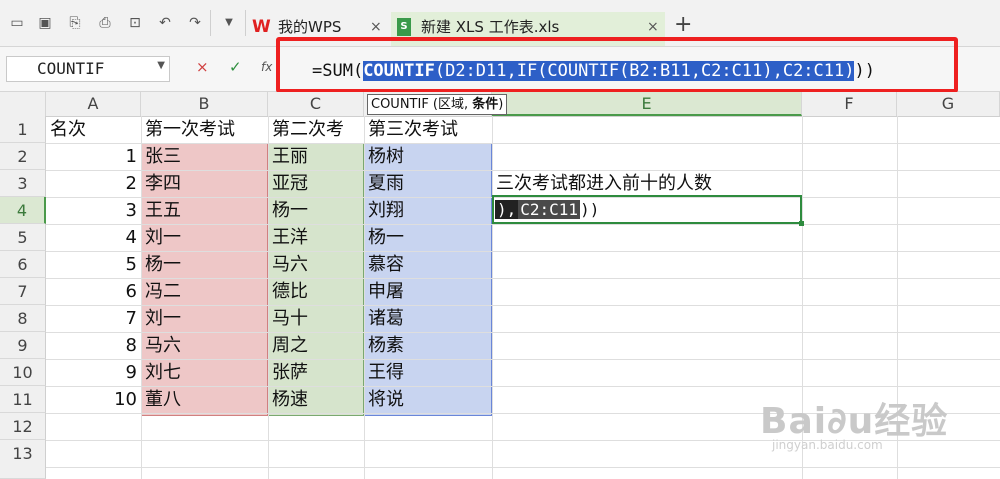  Describe the element at coordinates (93, 372) in the screenshot. I see `cell-a10: 9` at that location.